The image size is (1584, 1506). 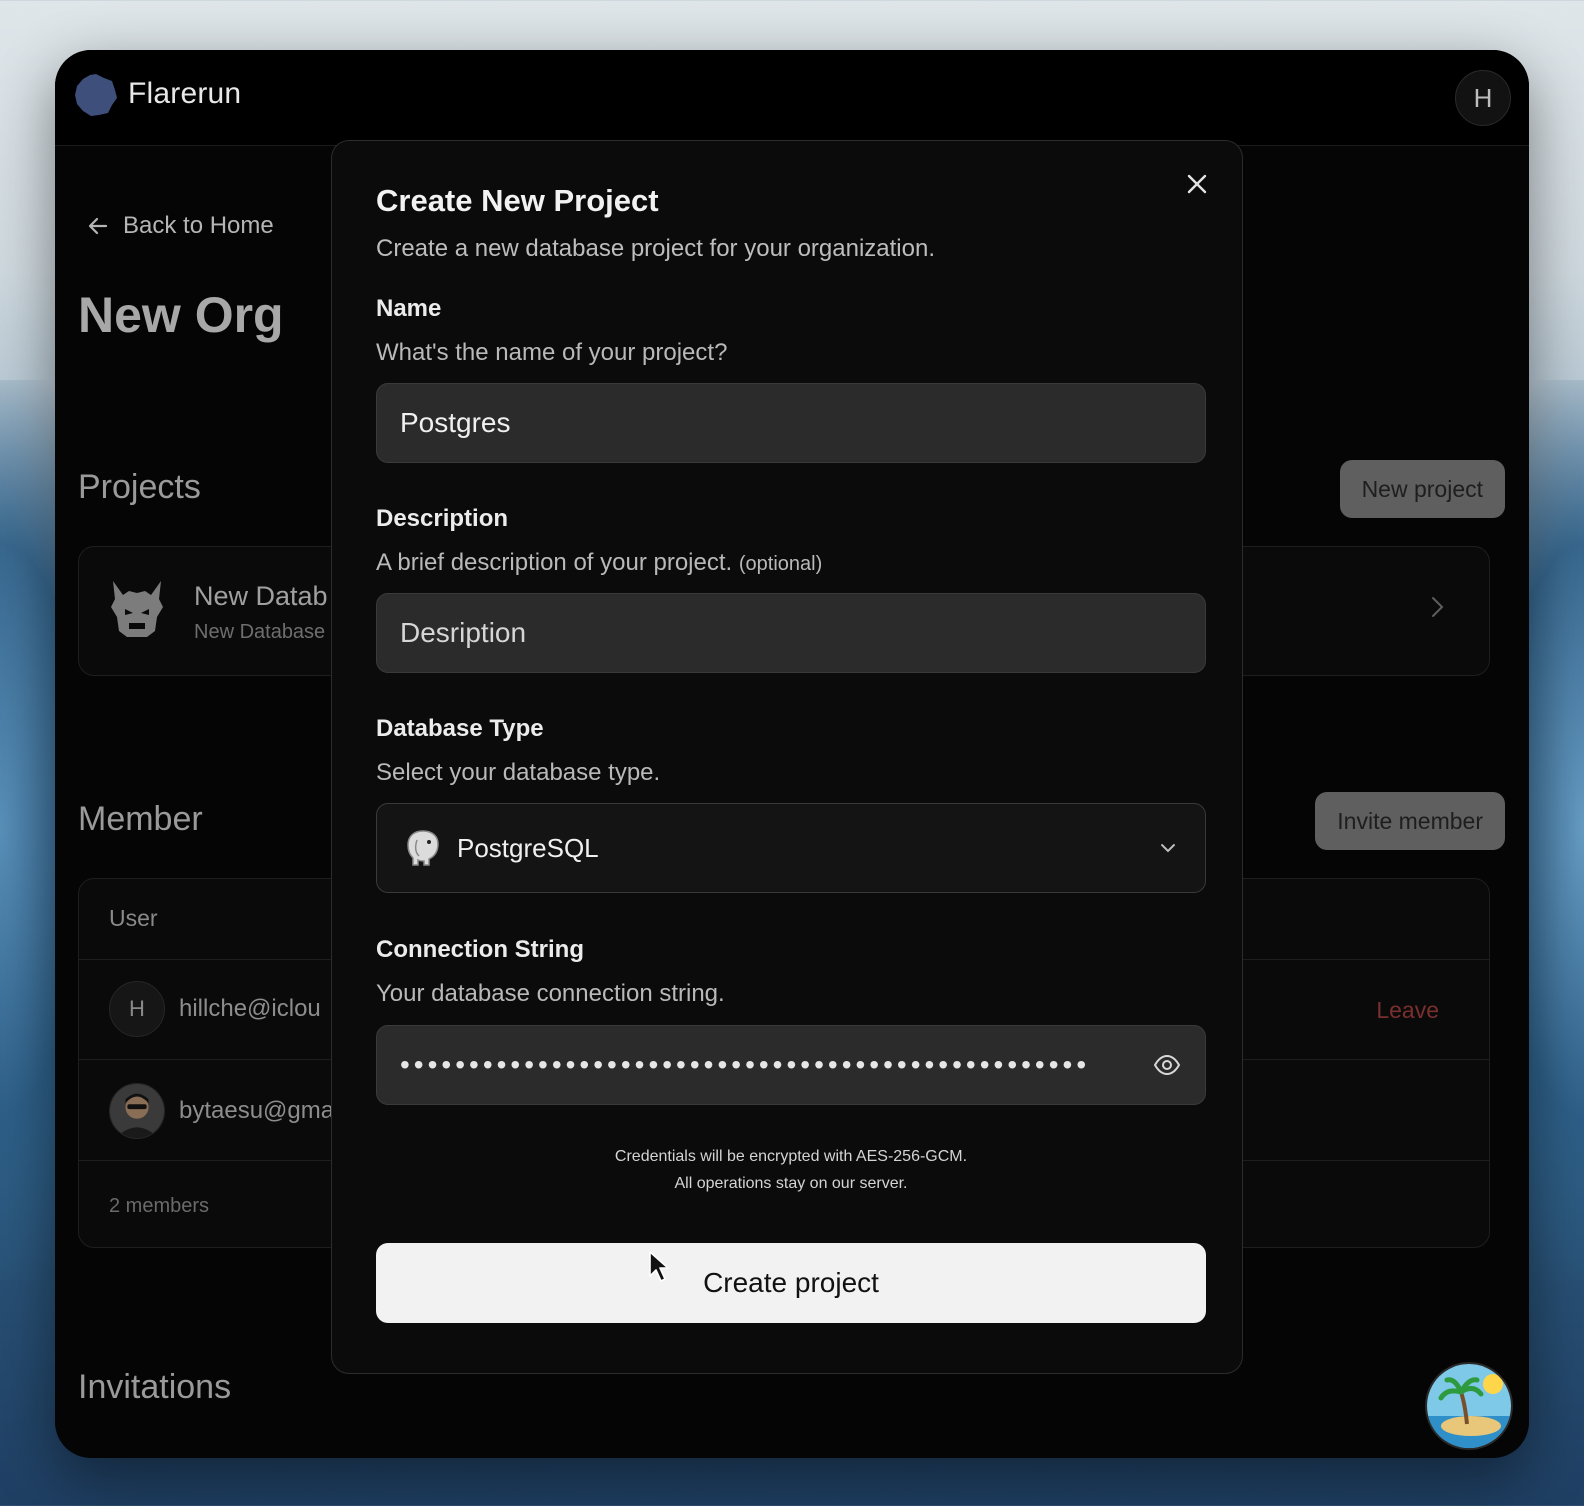 I want to click on description-field-box, so click(x=791, y=633).